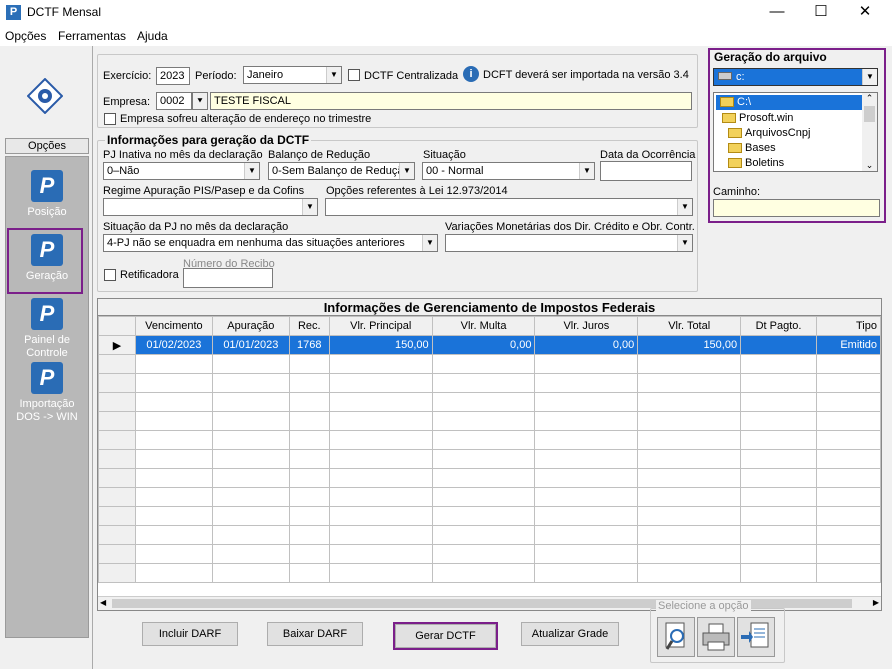 The image size is (892, 669). Describe the element at coordinates (508, 171) in the screenshot. I see `situacao-select: 00 - Normal ▼` at that location.